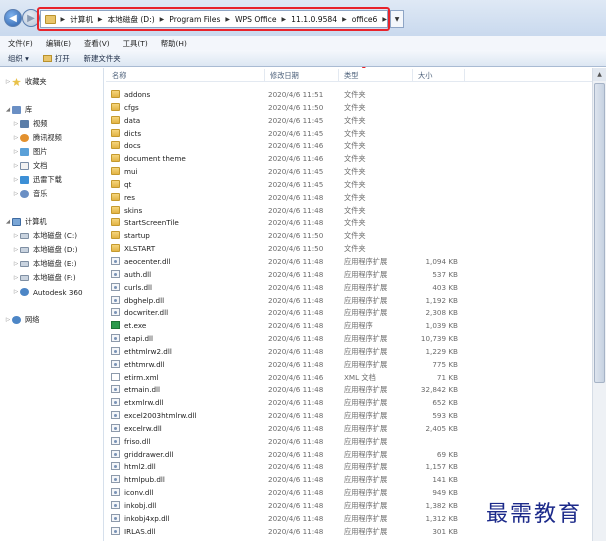  What do you see at coordinates (349, 428) in the screenshot?
I see `table-row: excelrw.dll 2020/4/6 11:48 应用程序扩展 2,405 KB` at bounding box center [349, 428].